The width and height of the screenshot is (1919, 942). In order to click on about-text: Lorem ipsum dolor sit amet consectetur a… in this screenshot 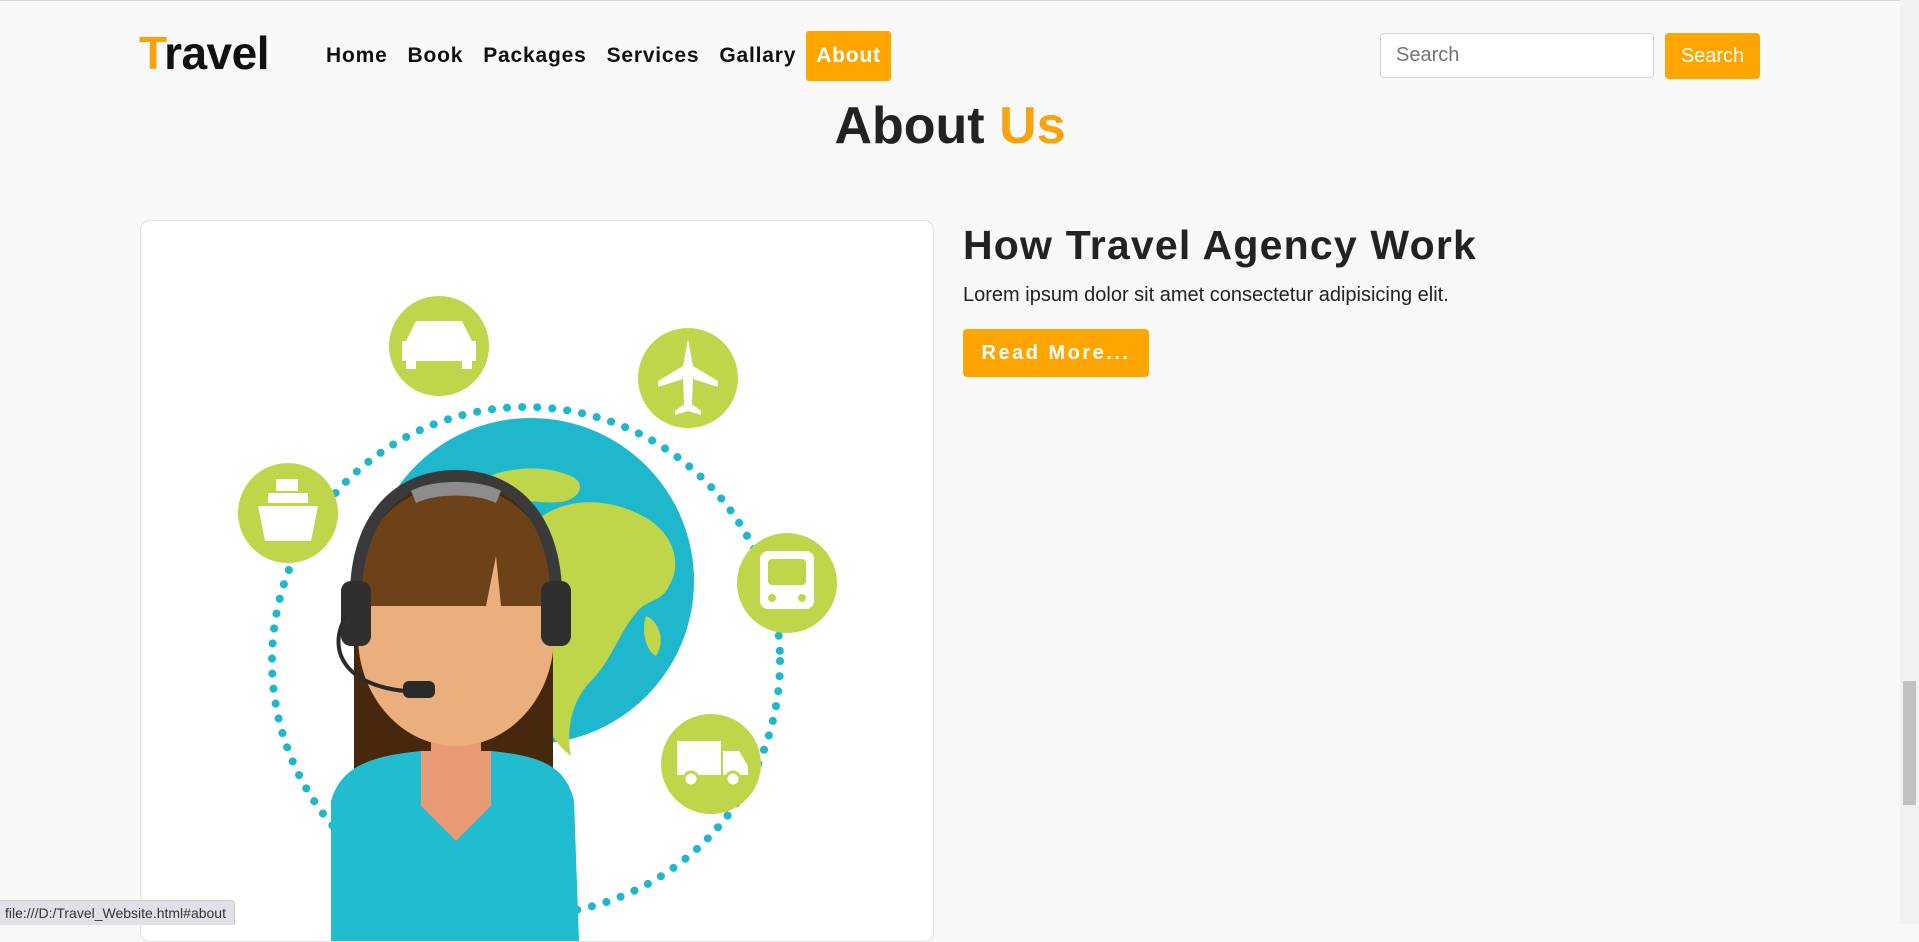, I will do `click(1206, 295)`.